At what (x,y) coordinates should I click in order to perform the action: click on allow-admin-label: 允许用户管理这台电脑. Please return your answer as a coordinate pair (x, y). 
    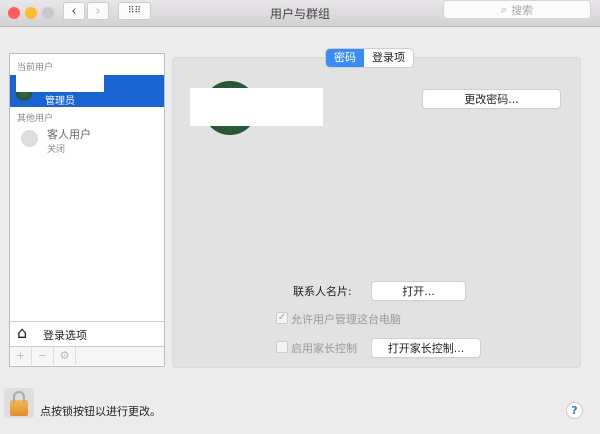
    Looking at the image, I should click on (346, 319).